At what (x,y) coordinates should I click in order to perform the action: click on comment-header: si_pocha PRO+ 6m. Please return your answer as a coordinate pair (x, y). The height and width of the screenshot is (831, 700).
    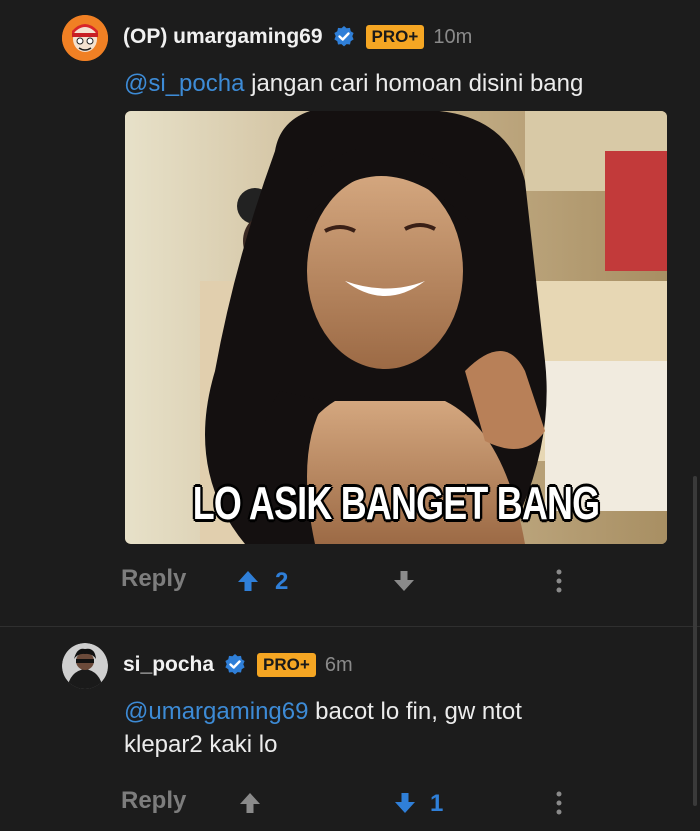
    Looking at the image, I should click on (238, 665).